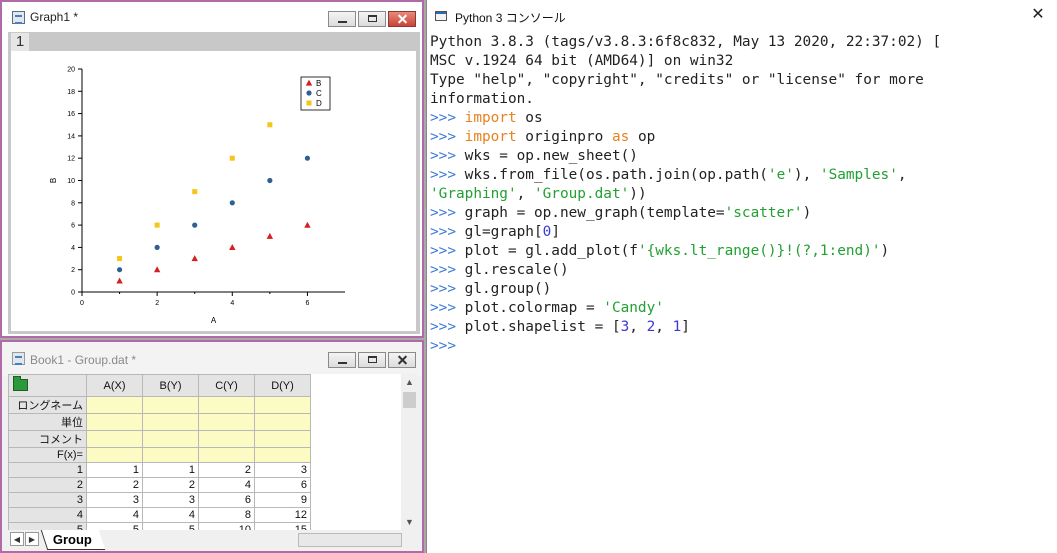 The height and width of the screenshot is (553, 1057). What do you see at coordinates (226, 385) in the screenshot?
I see `column-header: C(Y)` at bounding box center [226, 385].